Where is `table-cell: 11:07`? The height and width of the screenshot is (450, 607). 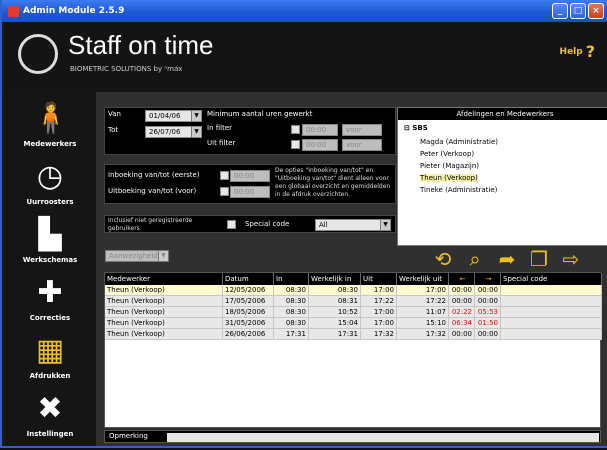
table-cell: 11:07 is located at coordinates (423, 312).